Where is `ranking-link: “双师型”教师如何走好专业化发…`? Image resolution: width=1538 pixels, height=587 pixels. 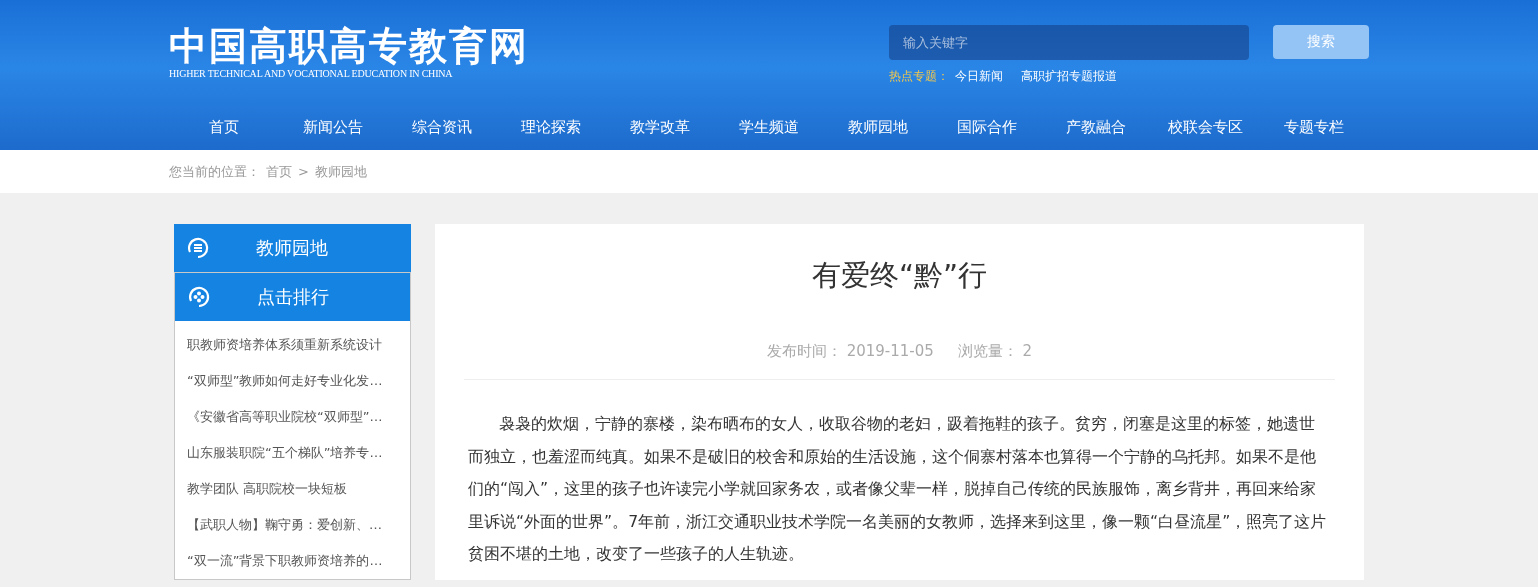
ranking-link: “双师型”教师如何走好专业化发… is located at coordinates (292, 381).